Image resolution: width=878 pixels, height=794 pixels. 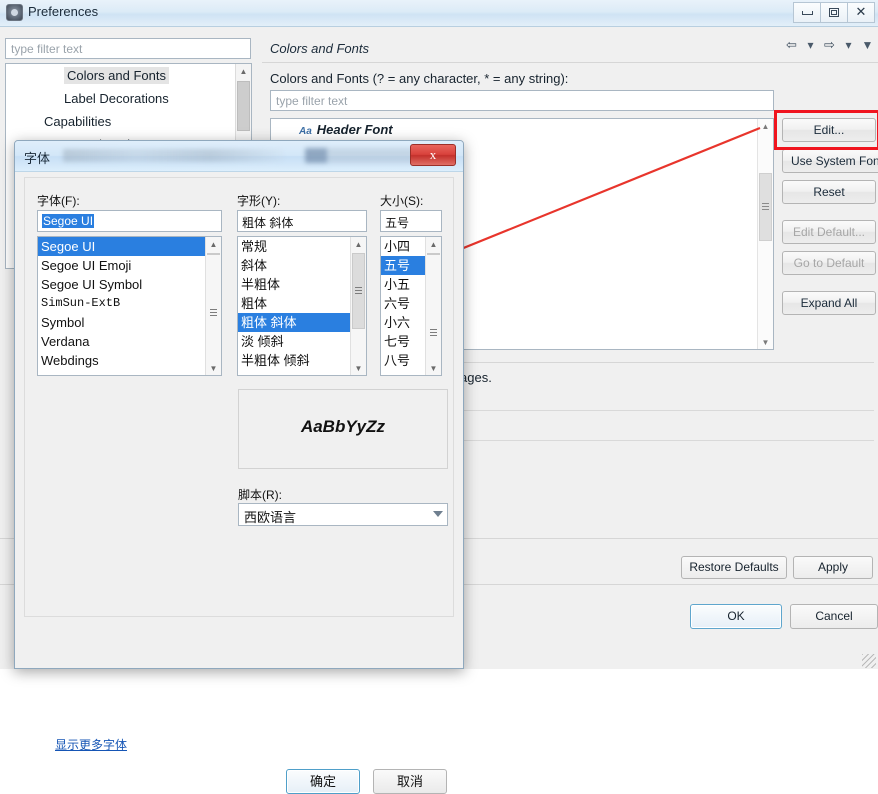 What do you see at coordinates (68, 221) in the screenshot?
I see `font-family-input-value: Segoe UI` at bounding box center [68, 221].